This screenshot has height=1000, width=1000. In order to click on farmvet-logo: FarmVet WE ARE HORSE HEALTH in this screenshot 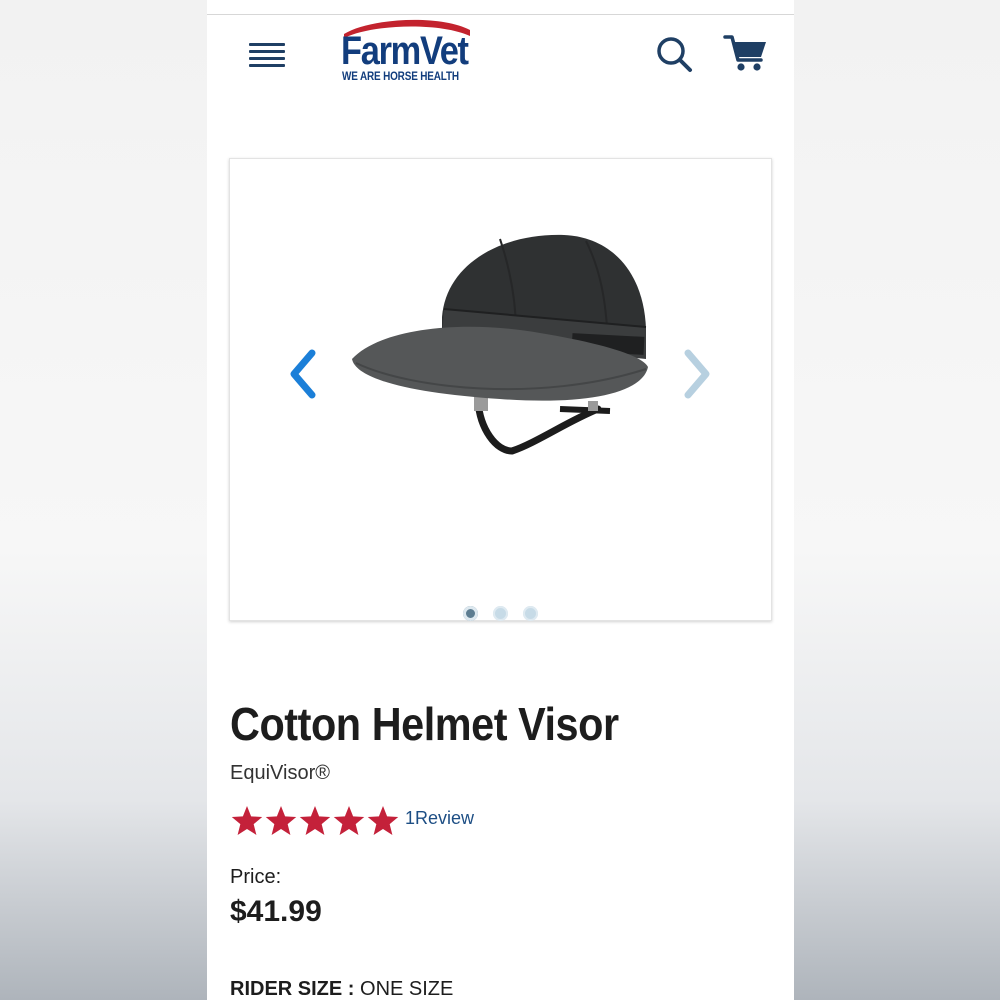, I will do `click(406, 51)`.